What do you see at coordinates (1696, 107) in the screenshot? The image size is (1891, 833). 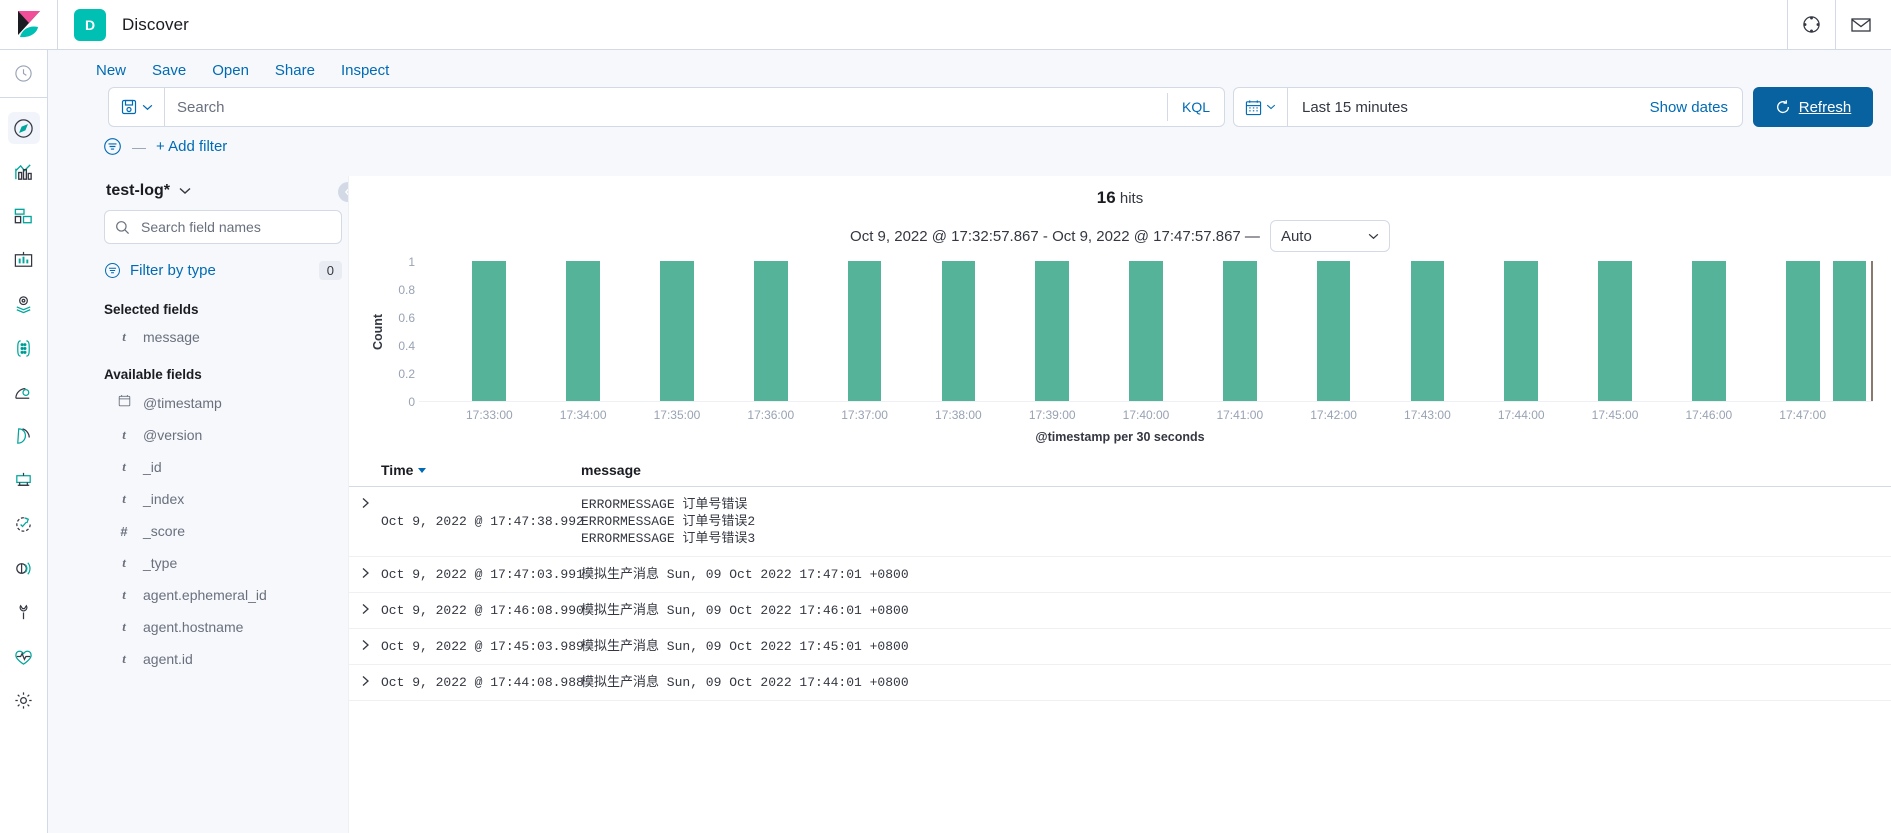 I see `show-dates-button: Show dates` at bounding box center [1696, 107].